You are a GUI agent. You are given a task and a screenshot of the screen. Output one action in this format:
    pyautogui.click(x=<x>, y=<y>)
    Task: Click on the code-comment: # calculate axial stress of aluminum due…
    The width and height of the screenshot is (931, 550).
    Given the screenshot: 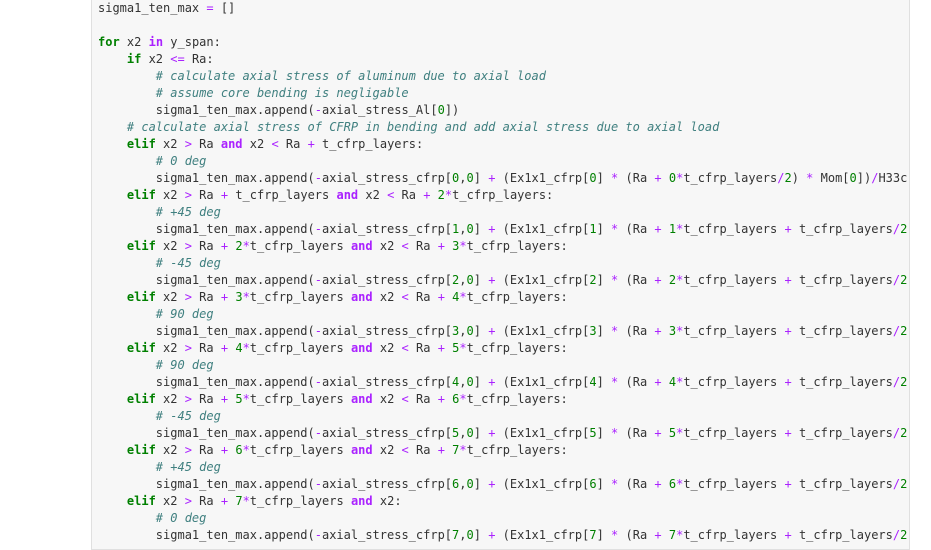 What is the action you would take?
    pyautogui.click(x=350, y=76)
    